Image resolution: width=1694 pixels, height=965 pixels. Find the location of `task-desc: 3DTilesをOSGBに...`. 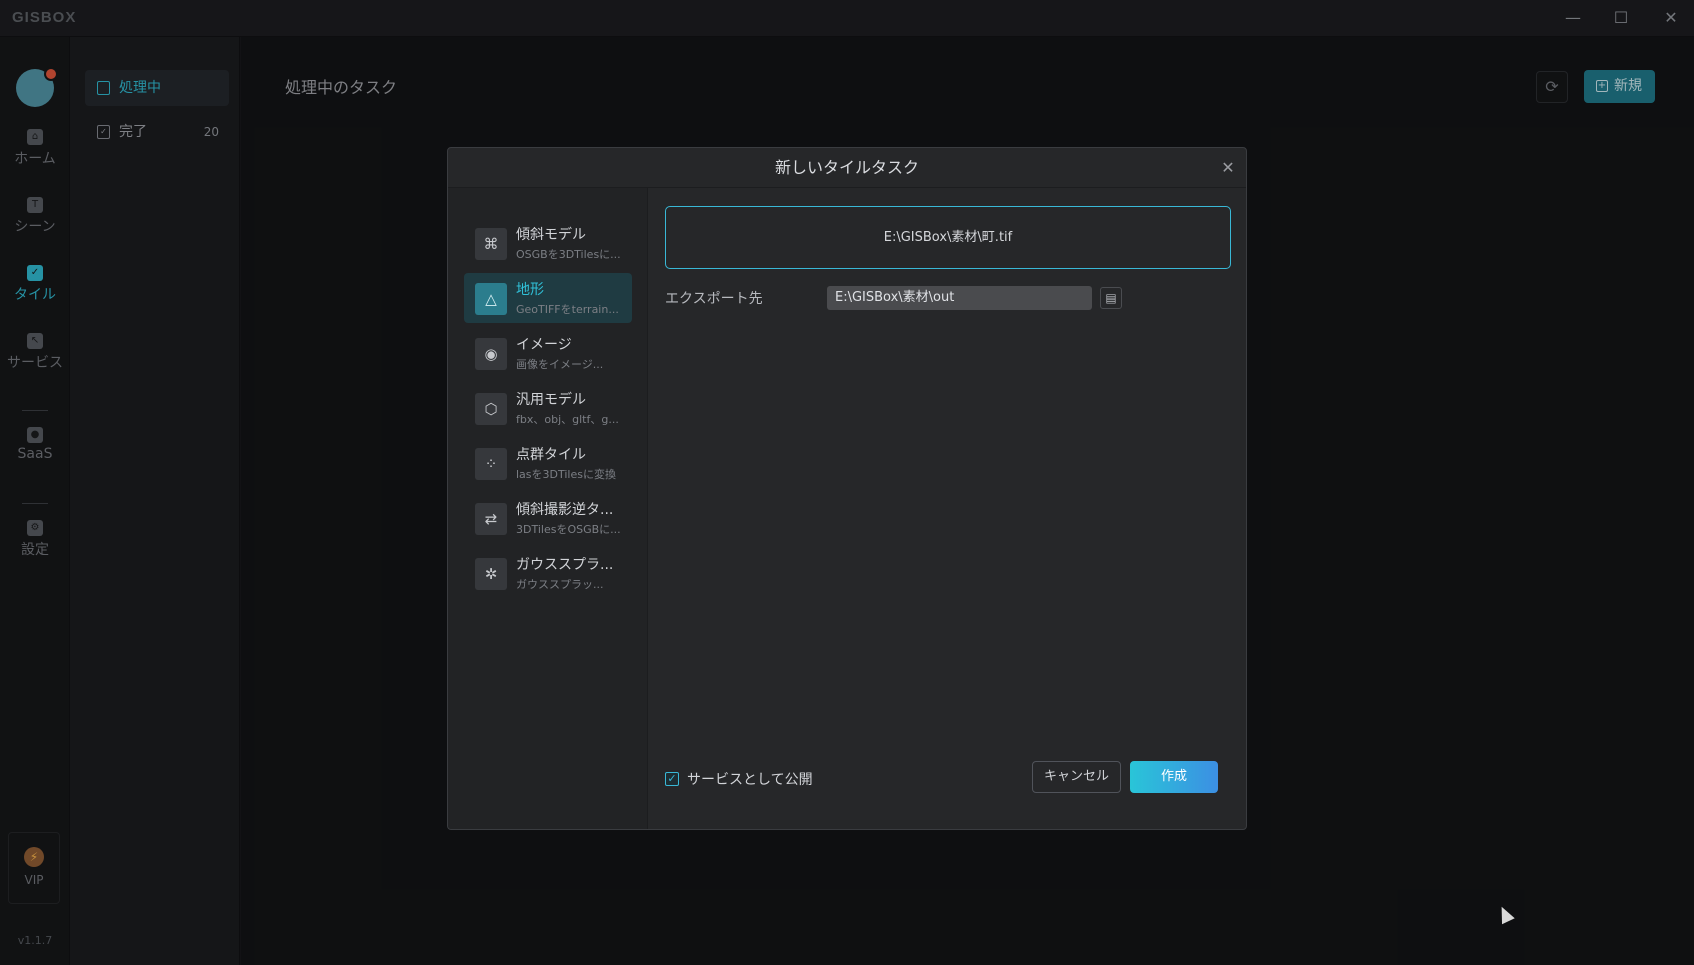

task-desc: 3DTilesをOSGBに... is located at coordinates (568, 529).